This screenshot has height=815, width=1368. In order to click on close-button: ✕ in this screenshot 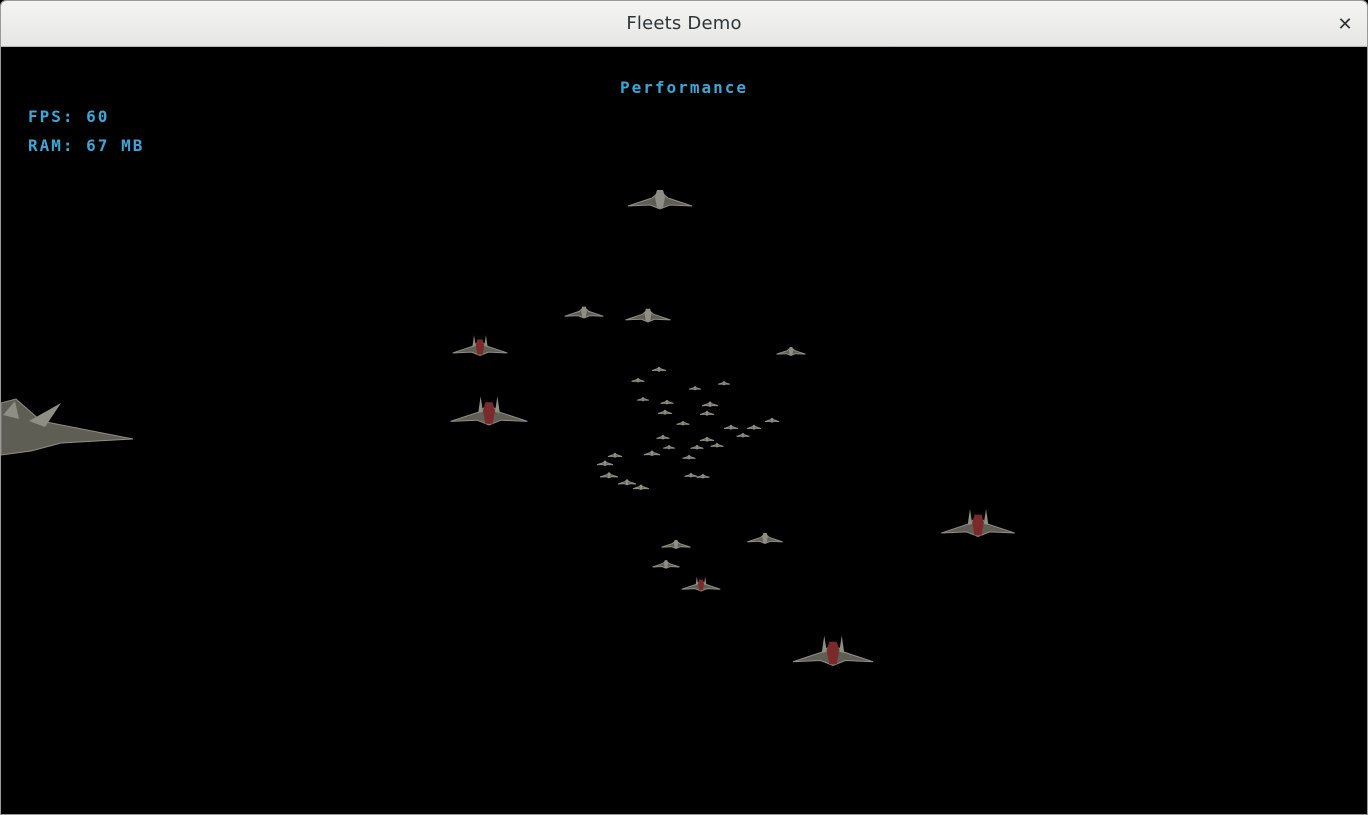, I will do `click(1345, 24)`.